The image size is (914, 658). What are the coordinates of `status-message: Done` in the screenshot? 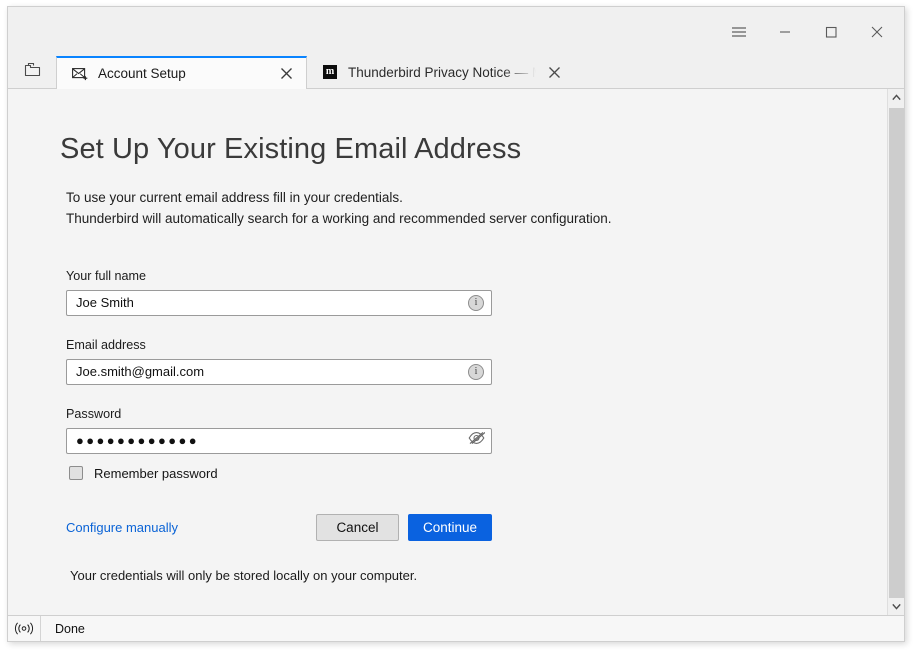 It's located at (70, 628).